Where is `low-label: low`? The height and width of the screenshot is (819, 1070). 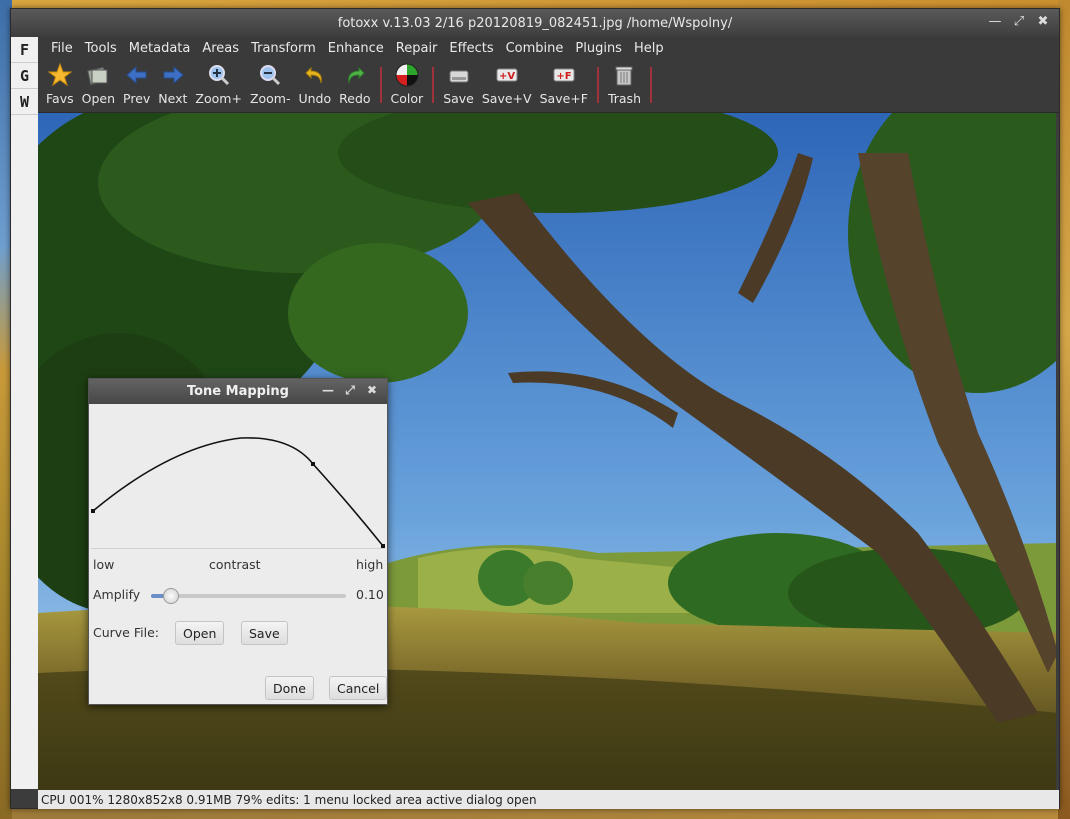
low-label: low is located at coordinates (104, 564).